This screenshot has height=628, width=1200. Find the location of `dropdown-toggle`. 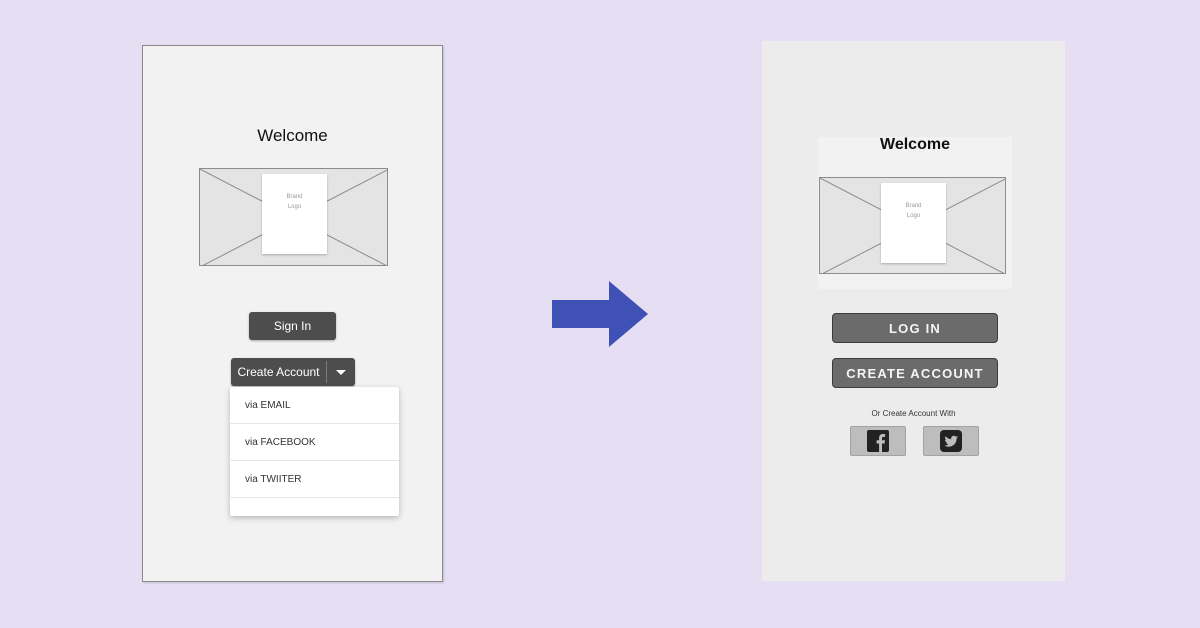

dropdown-toggle is located at coordinates (341, 372).